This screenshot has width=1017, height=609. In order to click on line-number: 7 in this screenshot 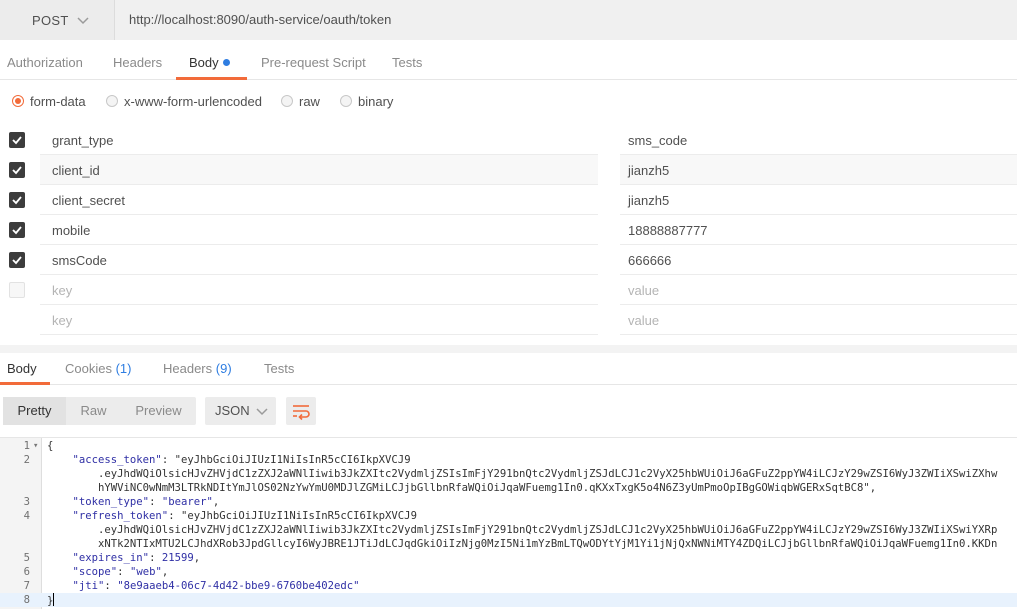, I will do `click(26, 586)`.